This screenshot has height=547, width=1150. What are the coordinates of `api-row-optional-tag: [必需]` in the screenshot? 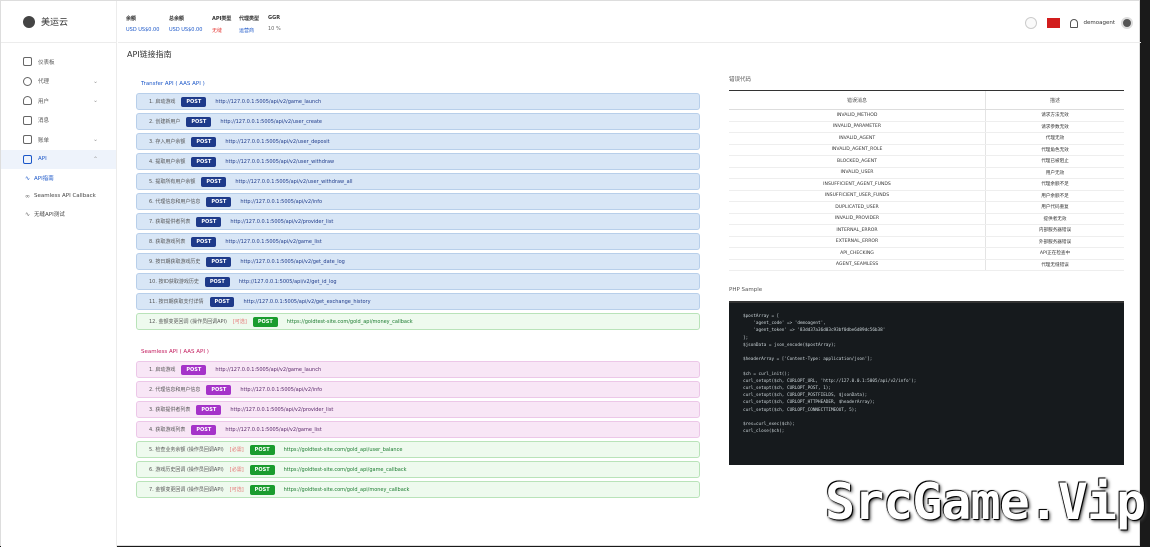 It's located at (236, 470).